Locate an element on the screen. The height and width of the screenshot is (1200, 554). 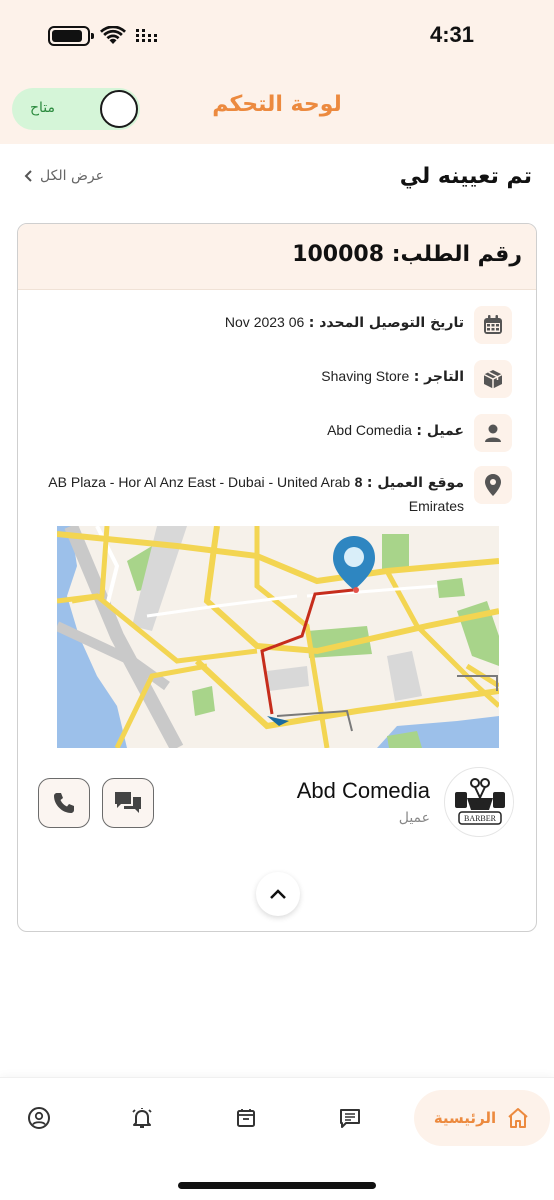
order-card-header: رقم الطلب: 100008 is located at coordinates (277, 257).